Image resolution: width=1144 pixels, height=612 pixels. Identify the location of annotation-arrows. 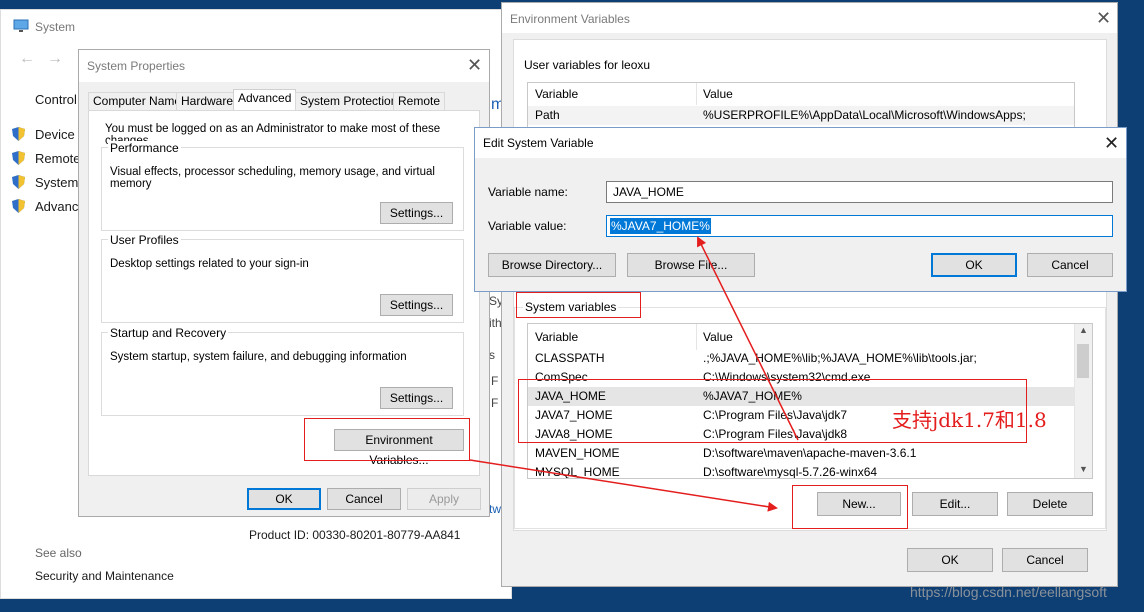
(634, 374).